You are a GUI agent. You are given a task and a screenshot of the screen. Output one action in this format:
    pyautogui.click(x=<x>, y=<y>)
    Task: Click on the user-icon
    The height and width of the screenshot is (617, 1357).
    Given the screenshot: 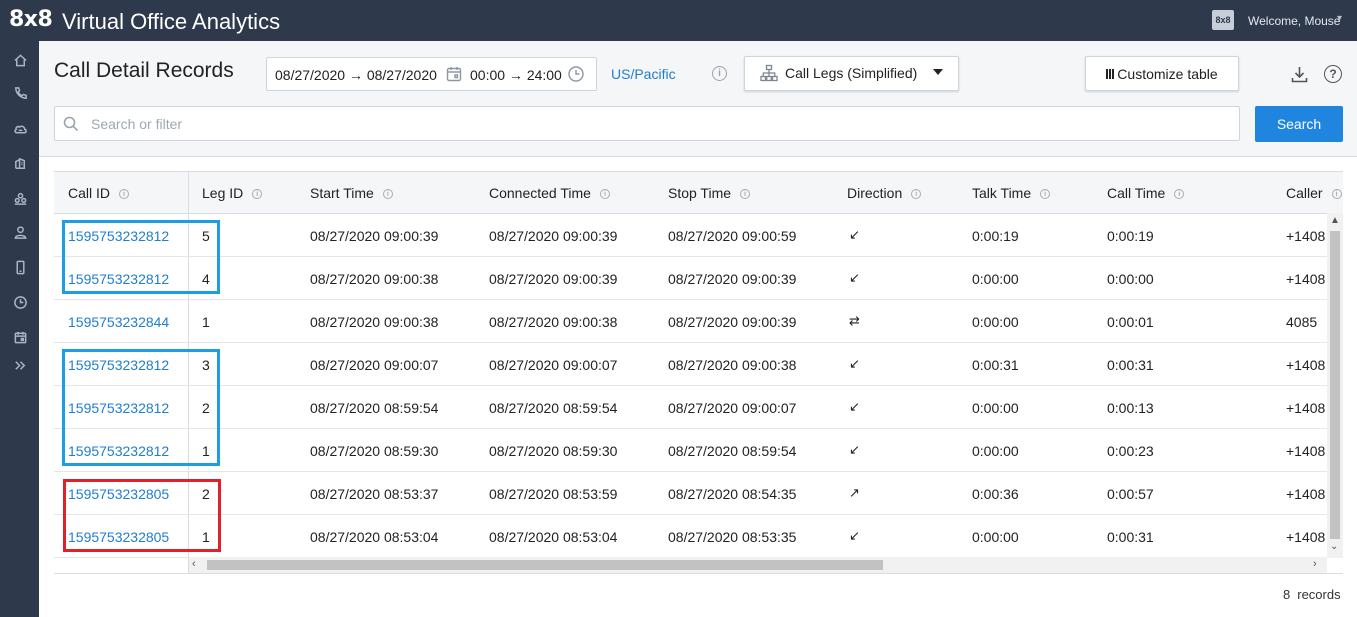 What is the action you would take?
    pyautogui.click(x=20, y=232)
    